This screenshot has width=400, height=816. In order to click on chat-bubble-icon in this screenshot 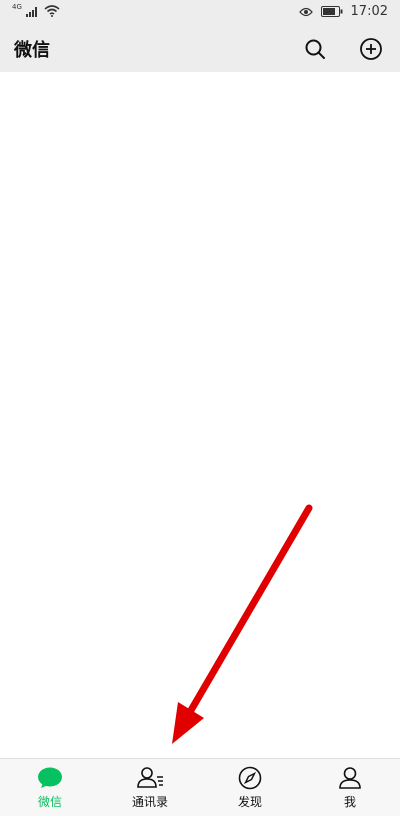, I will do `click(50, 777)`.